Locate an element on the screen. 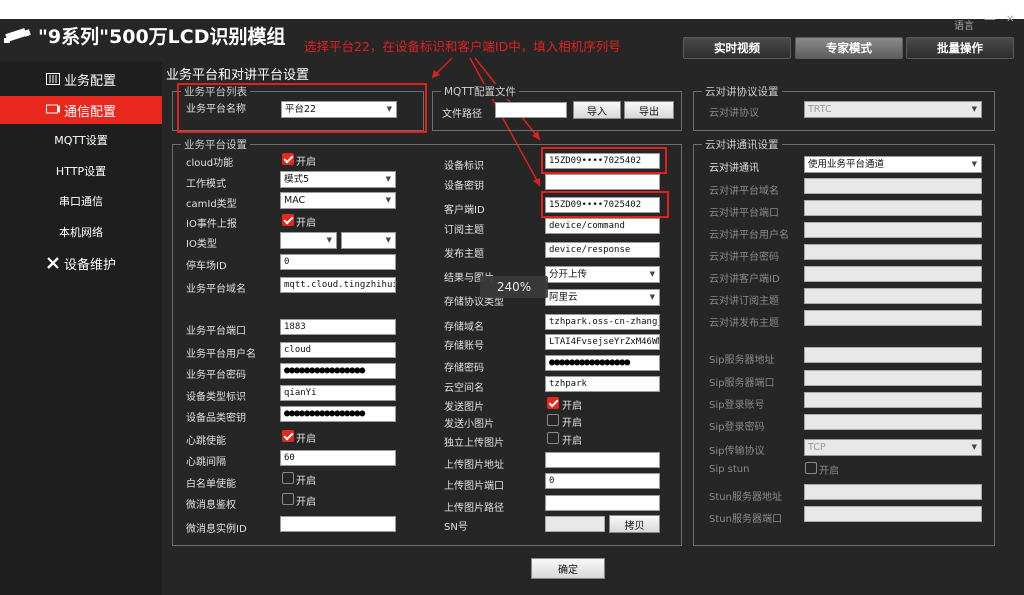 This screenshot has width=1024, height=595. intercom-comm-select: 使用业务平台通道 ▼ is located at coordinates (893, 164).